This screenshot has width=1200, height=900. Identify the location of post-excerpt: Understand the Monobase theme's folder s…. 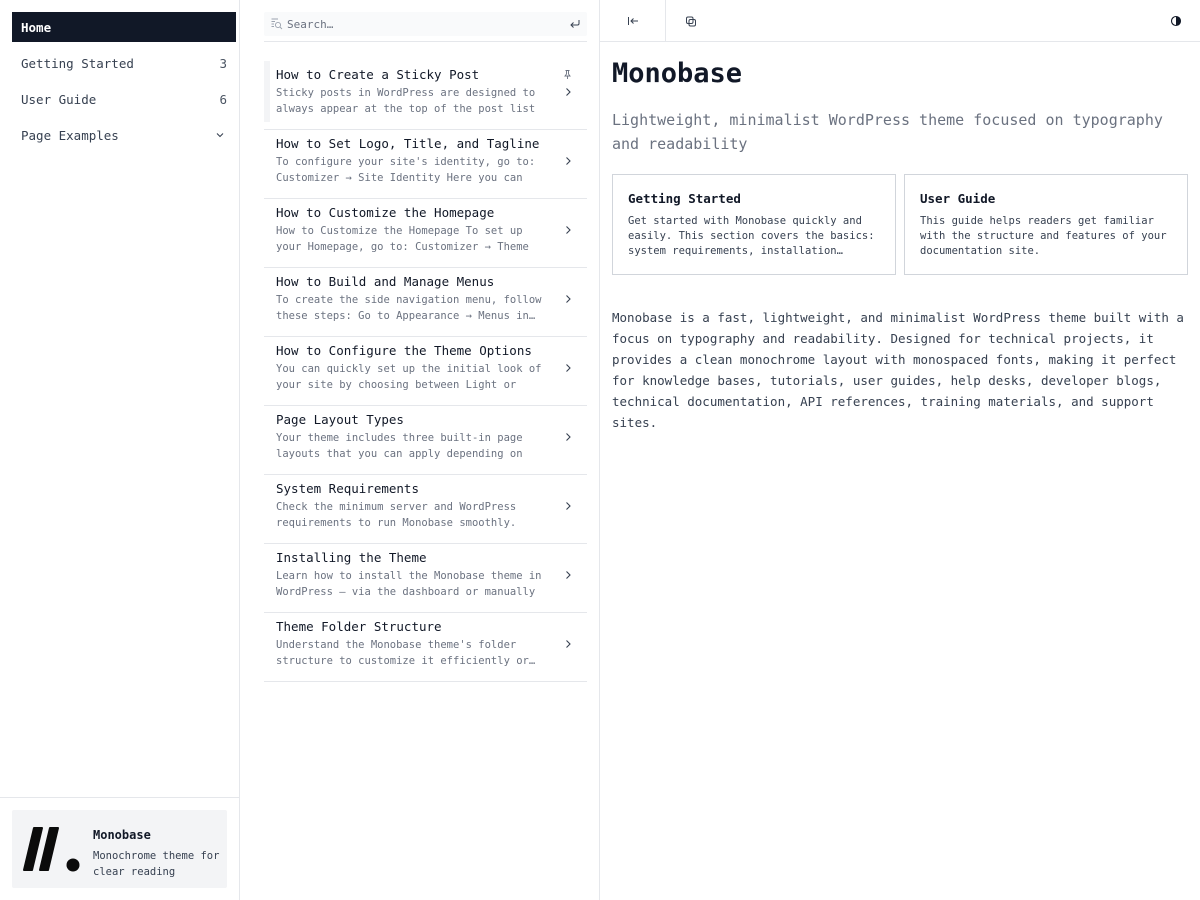
(406, 653).